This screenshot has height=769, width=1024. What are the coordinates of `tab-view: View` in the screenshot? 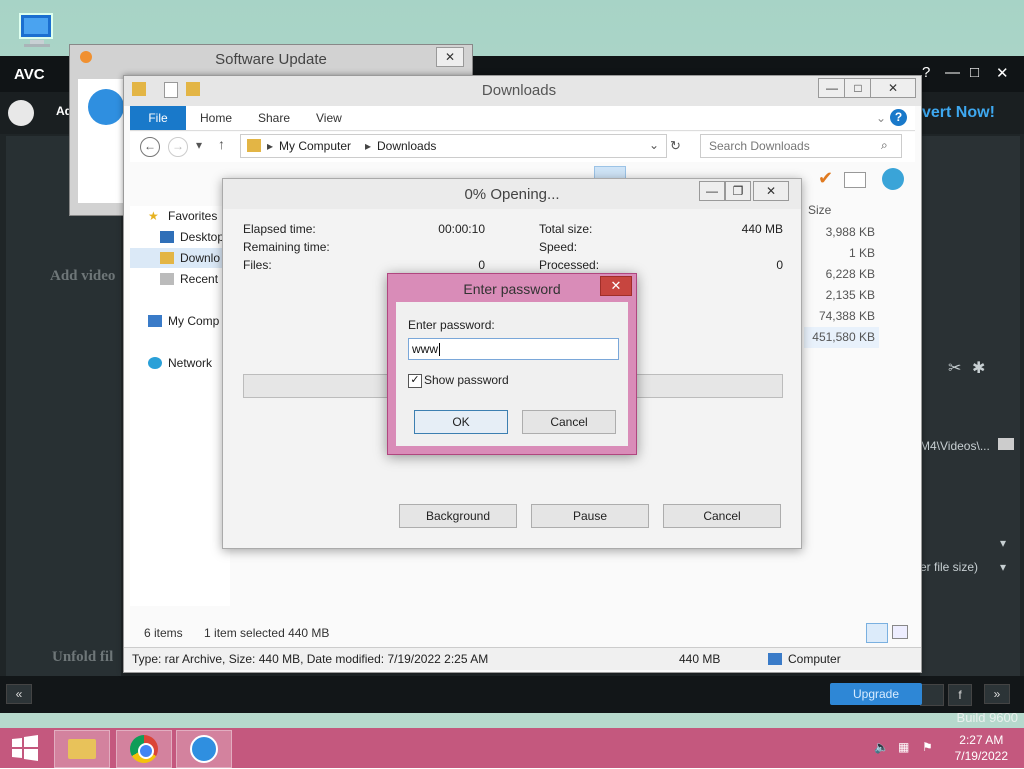 It's located at (329, 118).